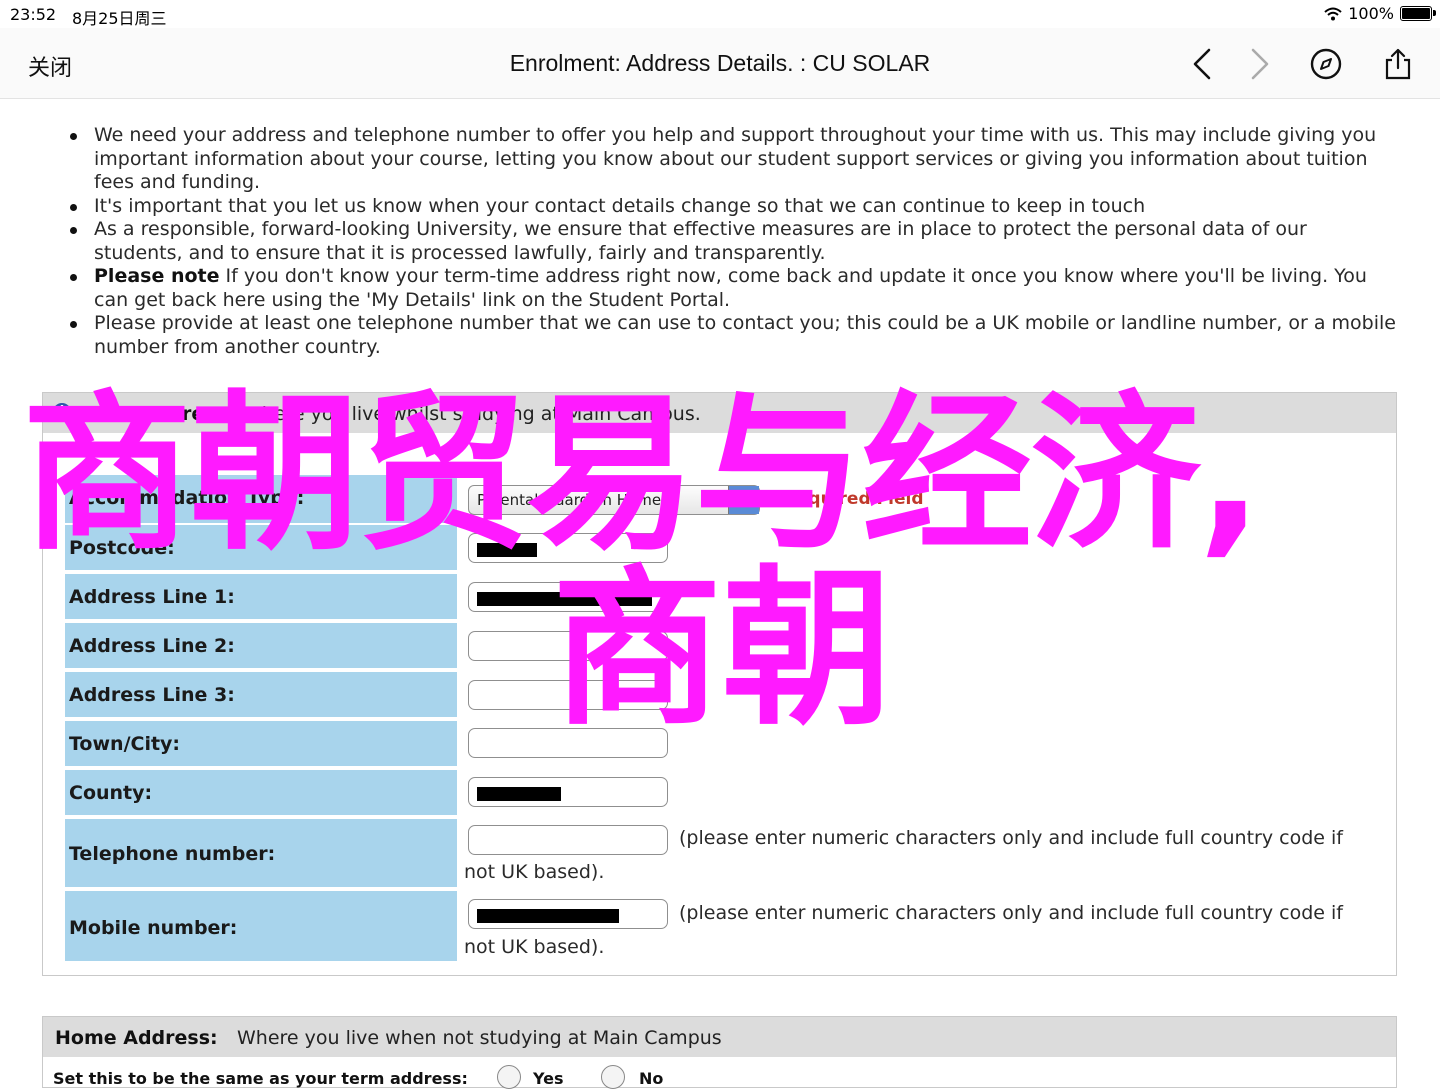 The image size is (1440, 1089). I want to click on status-date: 8月25日周三, so click(119, 18).